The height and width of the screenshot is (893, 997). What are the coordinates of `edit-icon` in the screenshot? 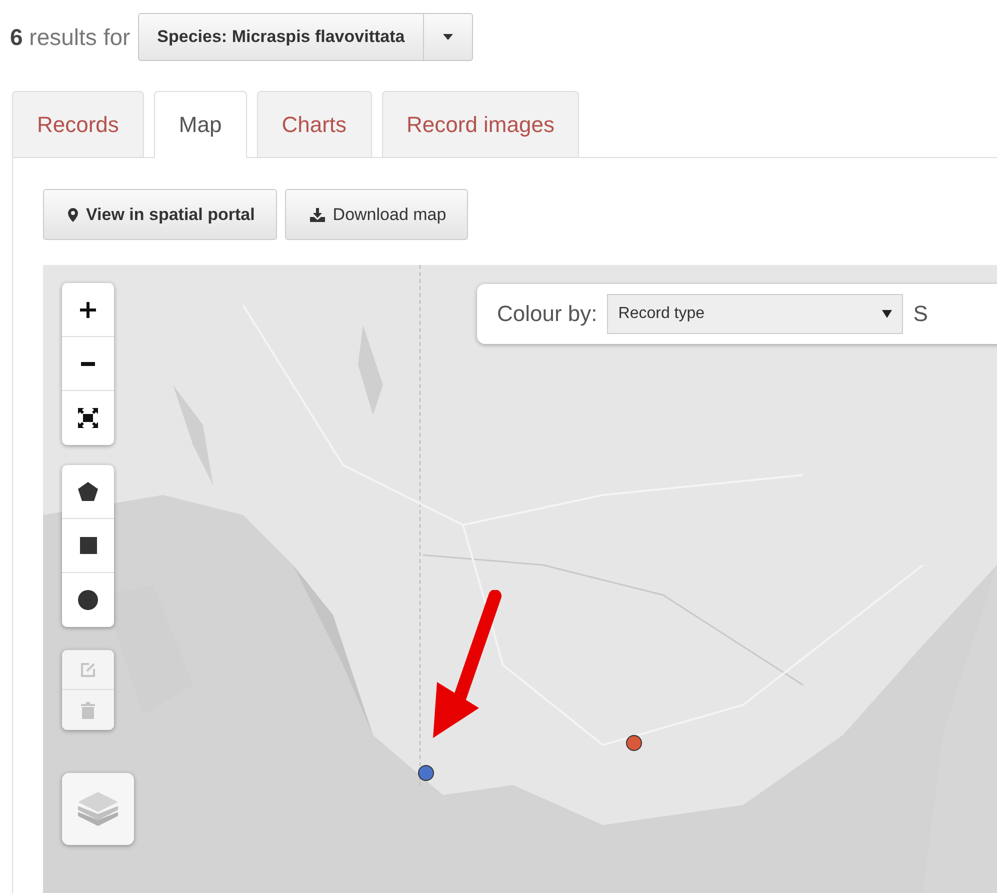 It's located at (88, 670).